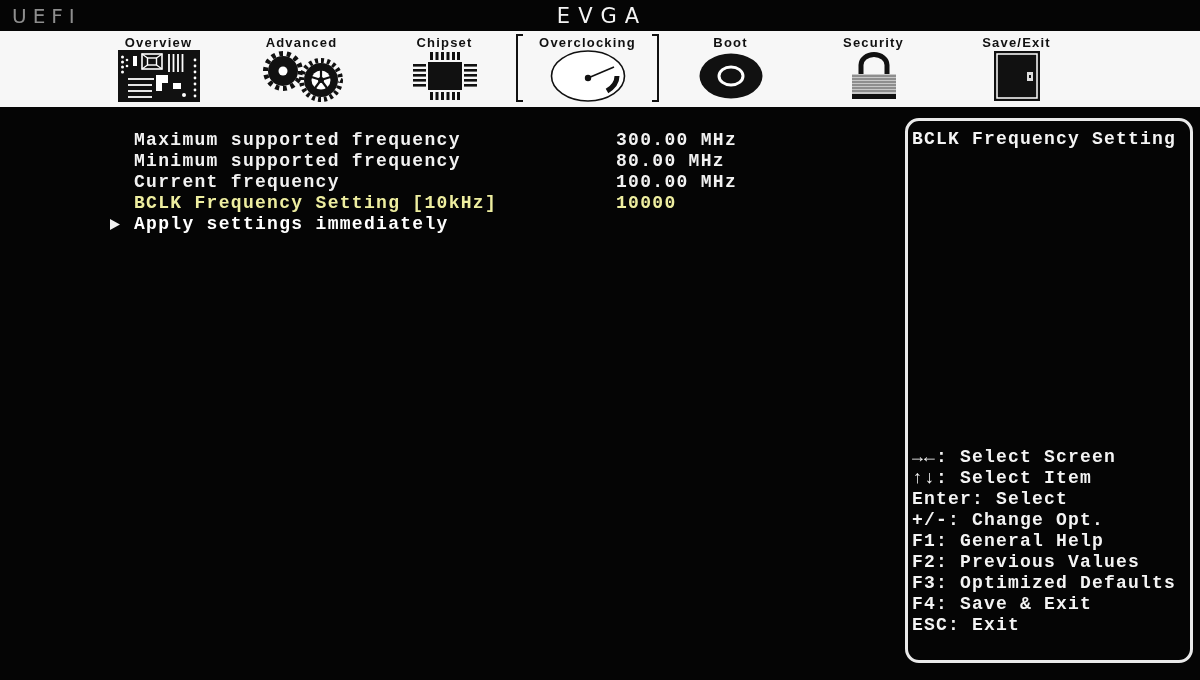 The height and width of the screenshot is (680, 1200). What do you see at coordinates (601, 15) in the screenshot?
I see `brand-logo: EVGA` at bounding box center [601, 15].